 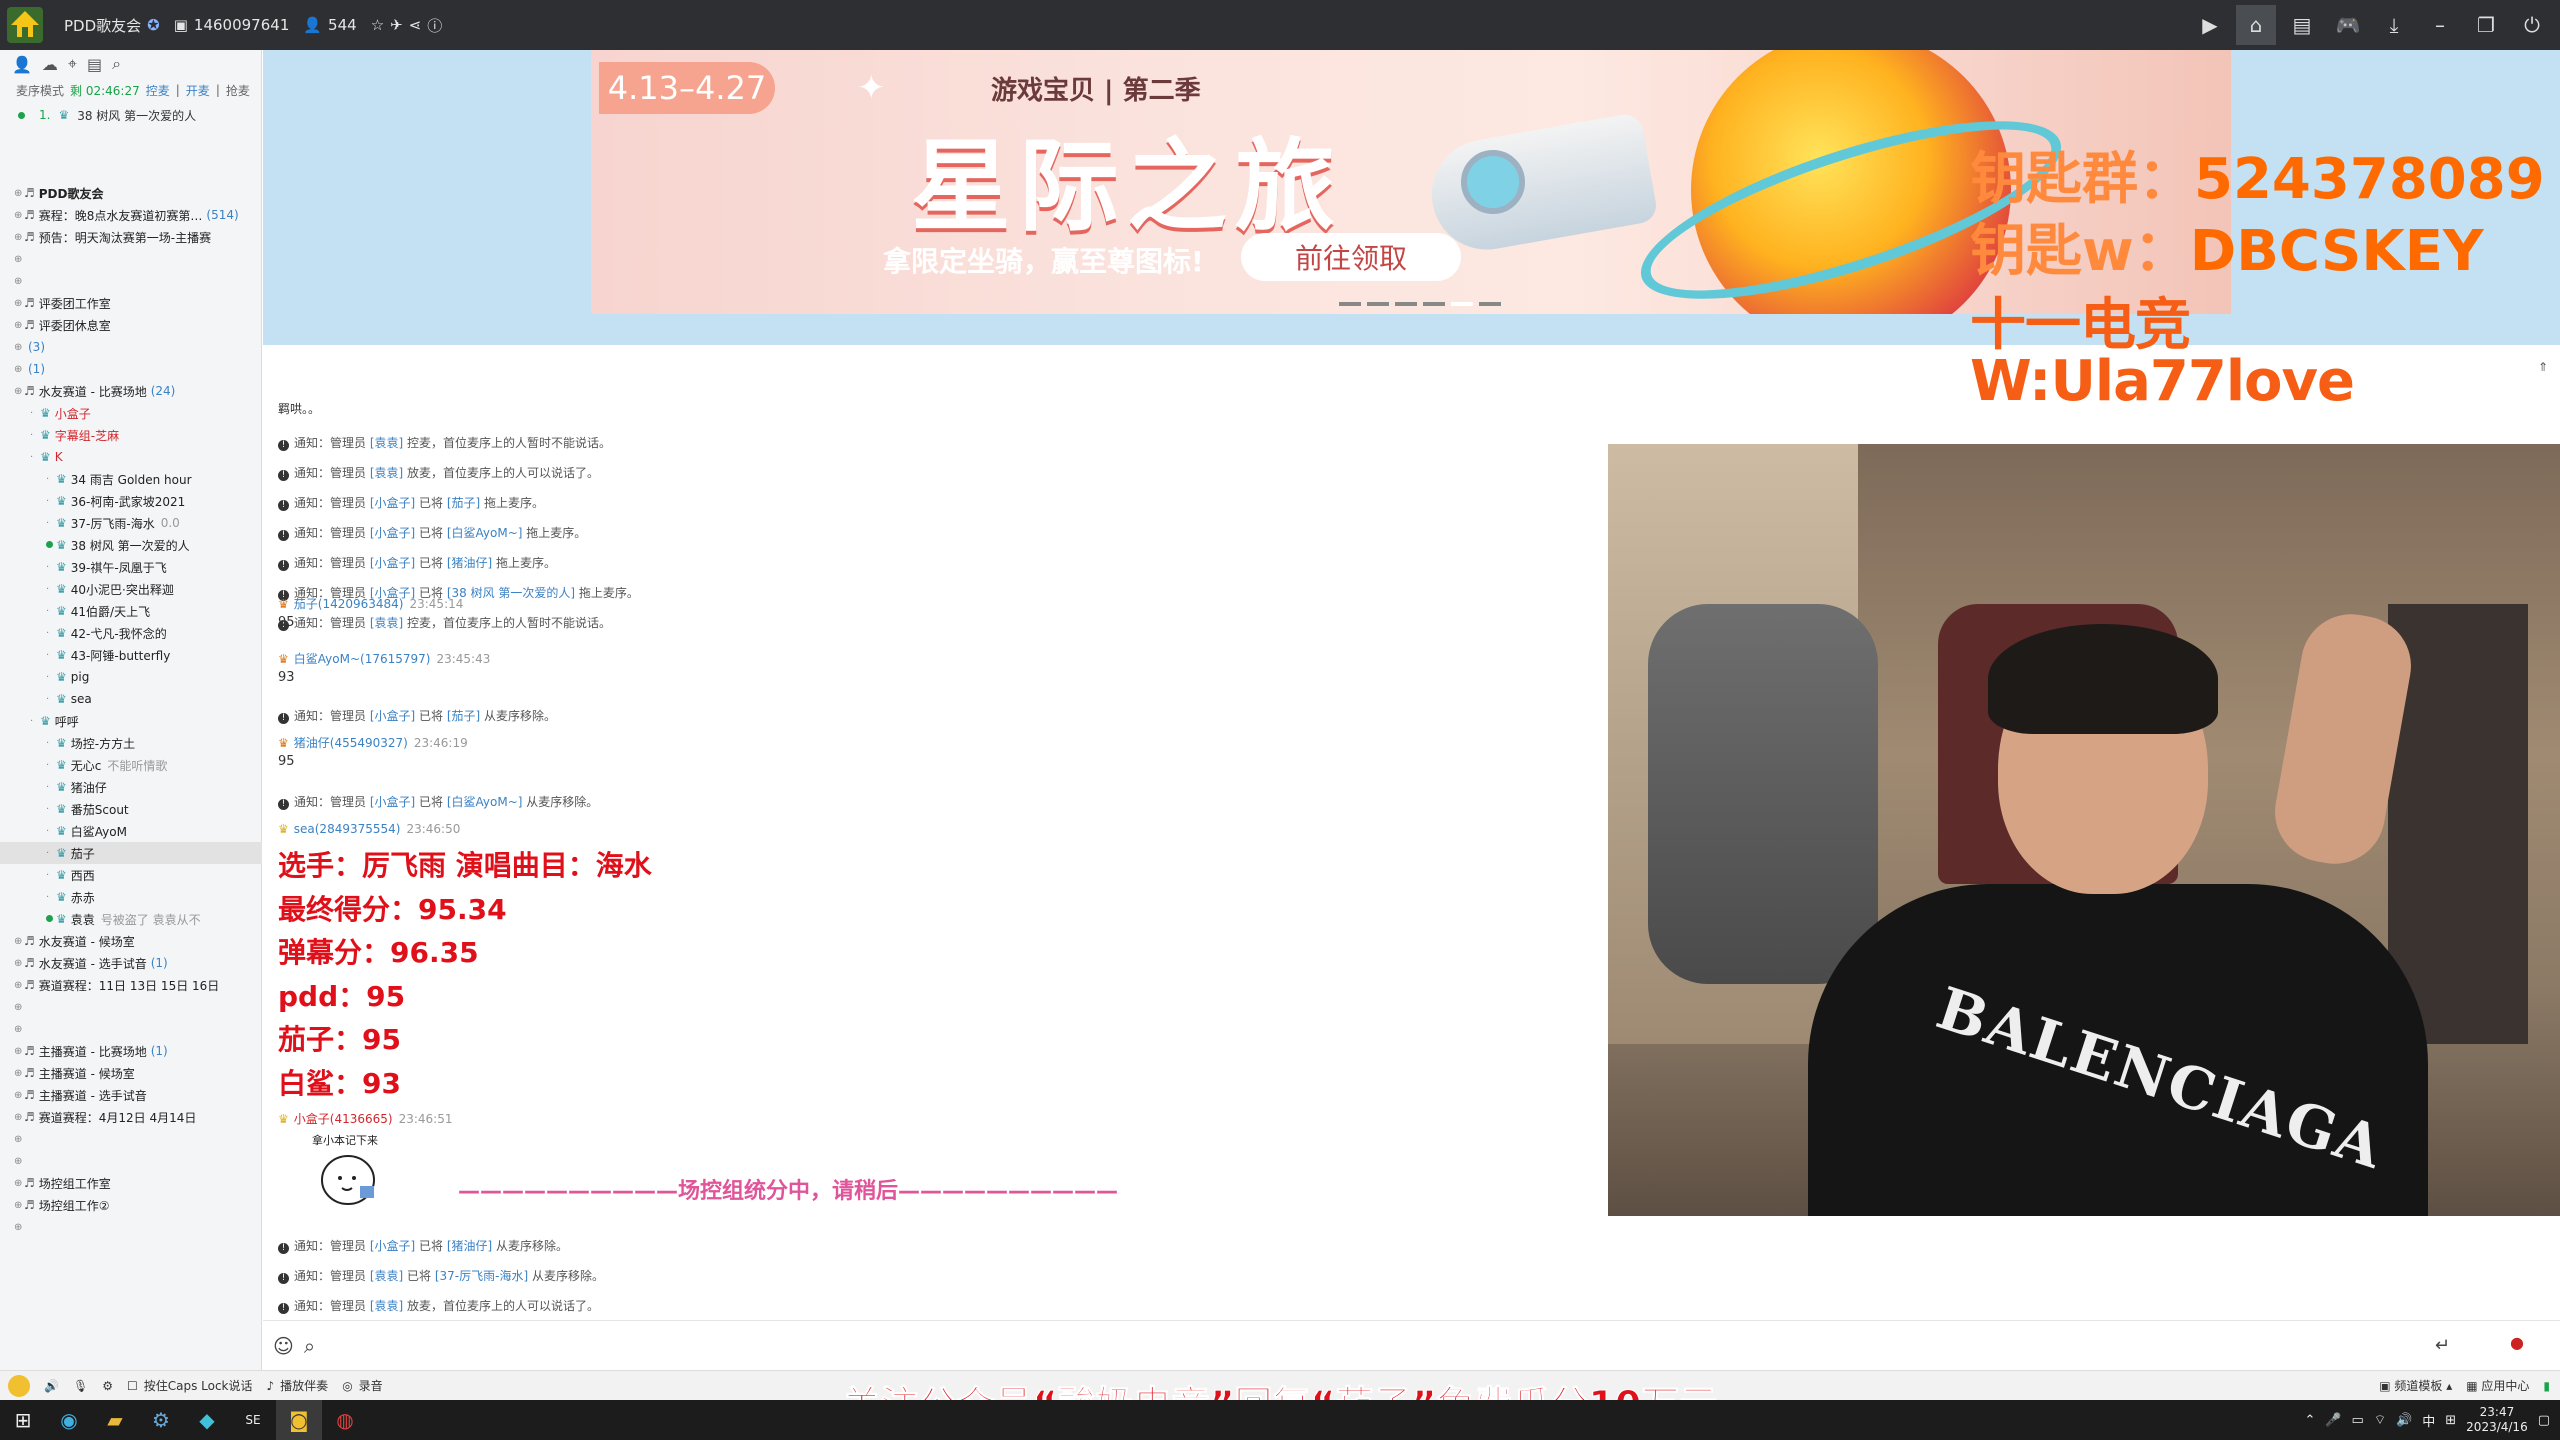 I want to click on steam-icon: ⚙, so click(x=161, y=1420).